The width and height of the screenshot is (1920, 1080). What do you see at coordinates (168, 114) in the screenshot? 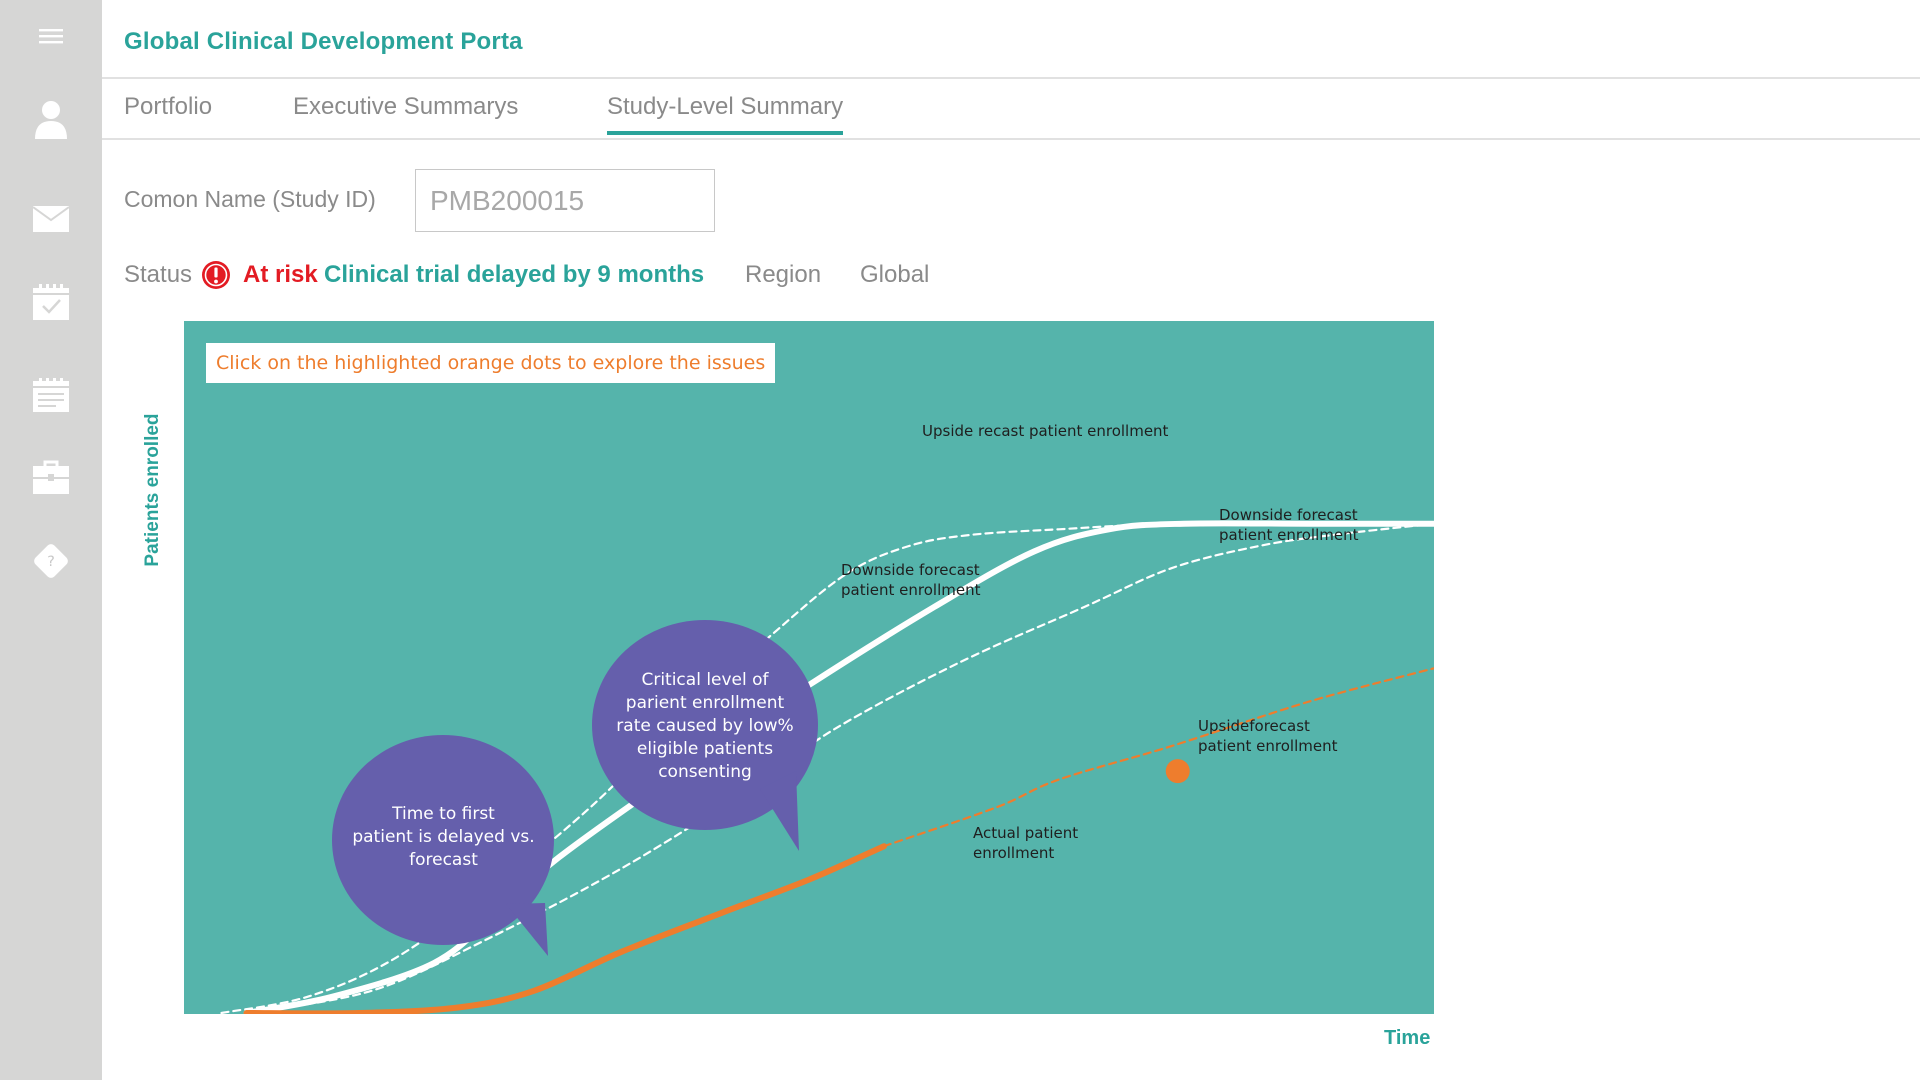
I see `tab-portfolio: Portfolio` at bounding box center [168, 114].